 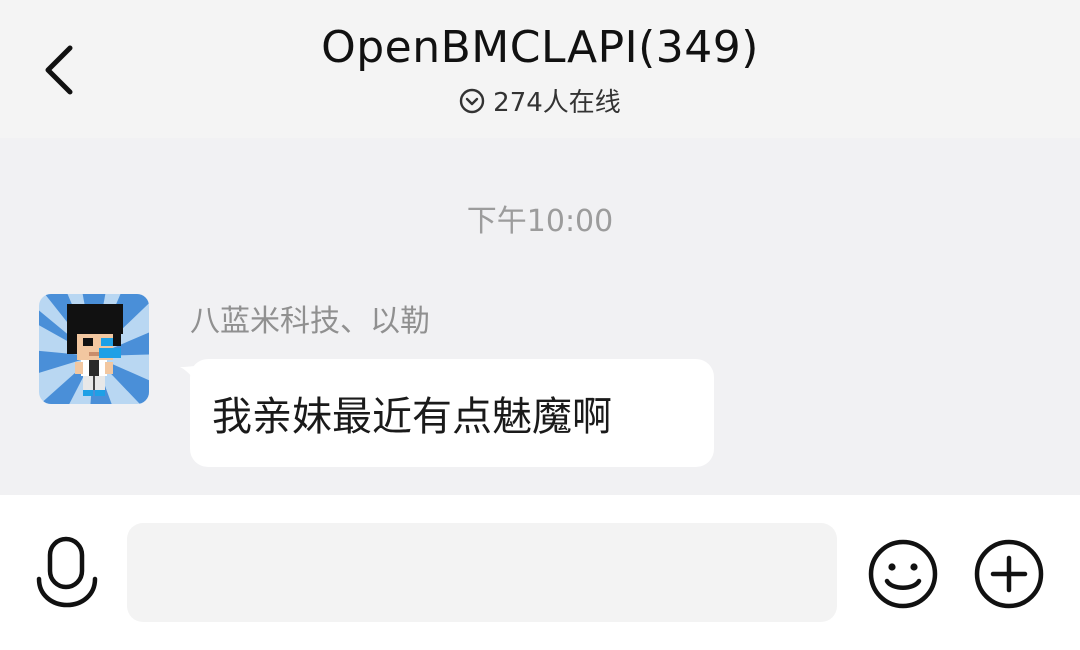 What do you see at coordinates (310, 318) in the screenshot?
I see `sender-name: 八蓝米科技、以勒` at bounding box center [310, 318].